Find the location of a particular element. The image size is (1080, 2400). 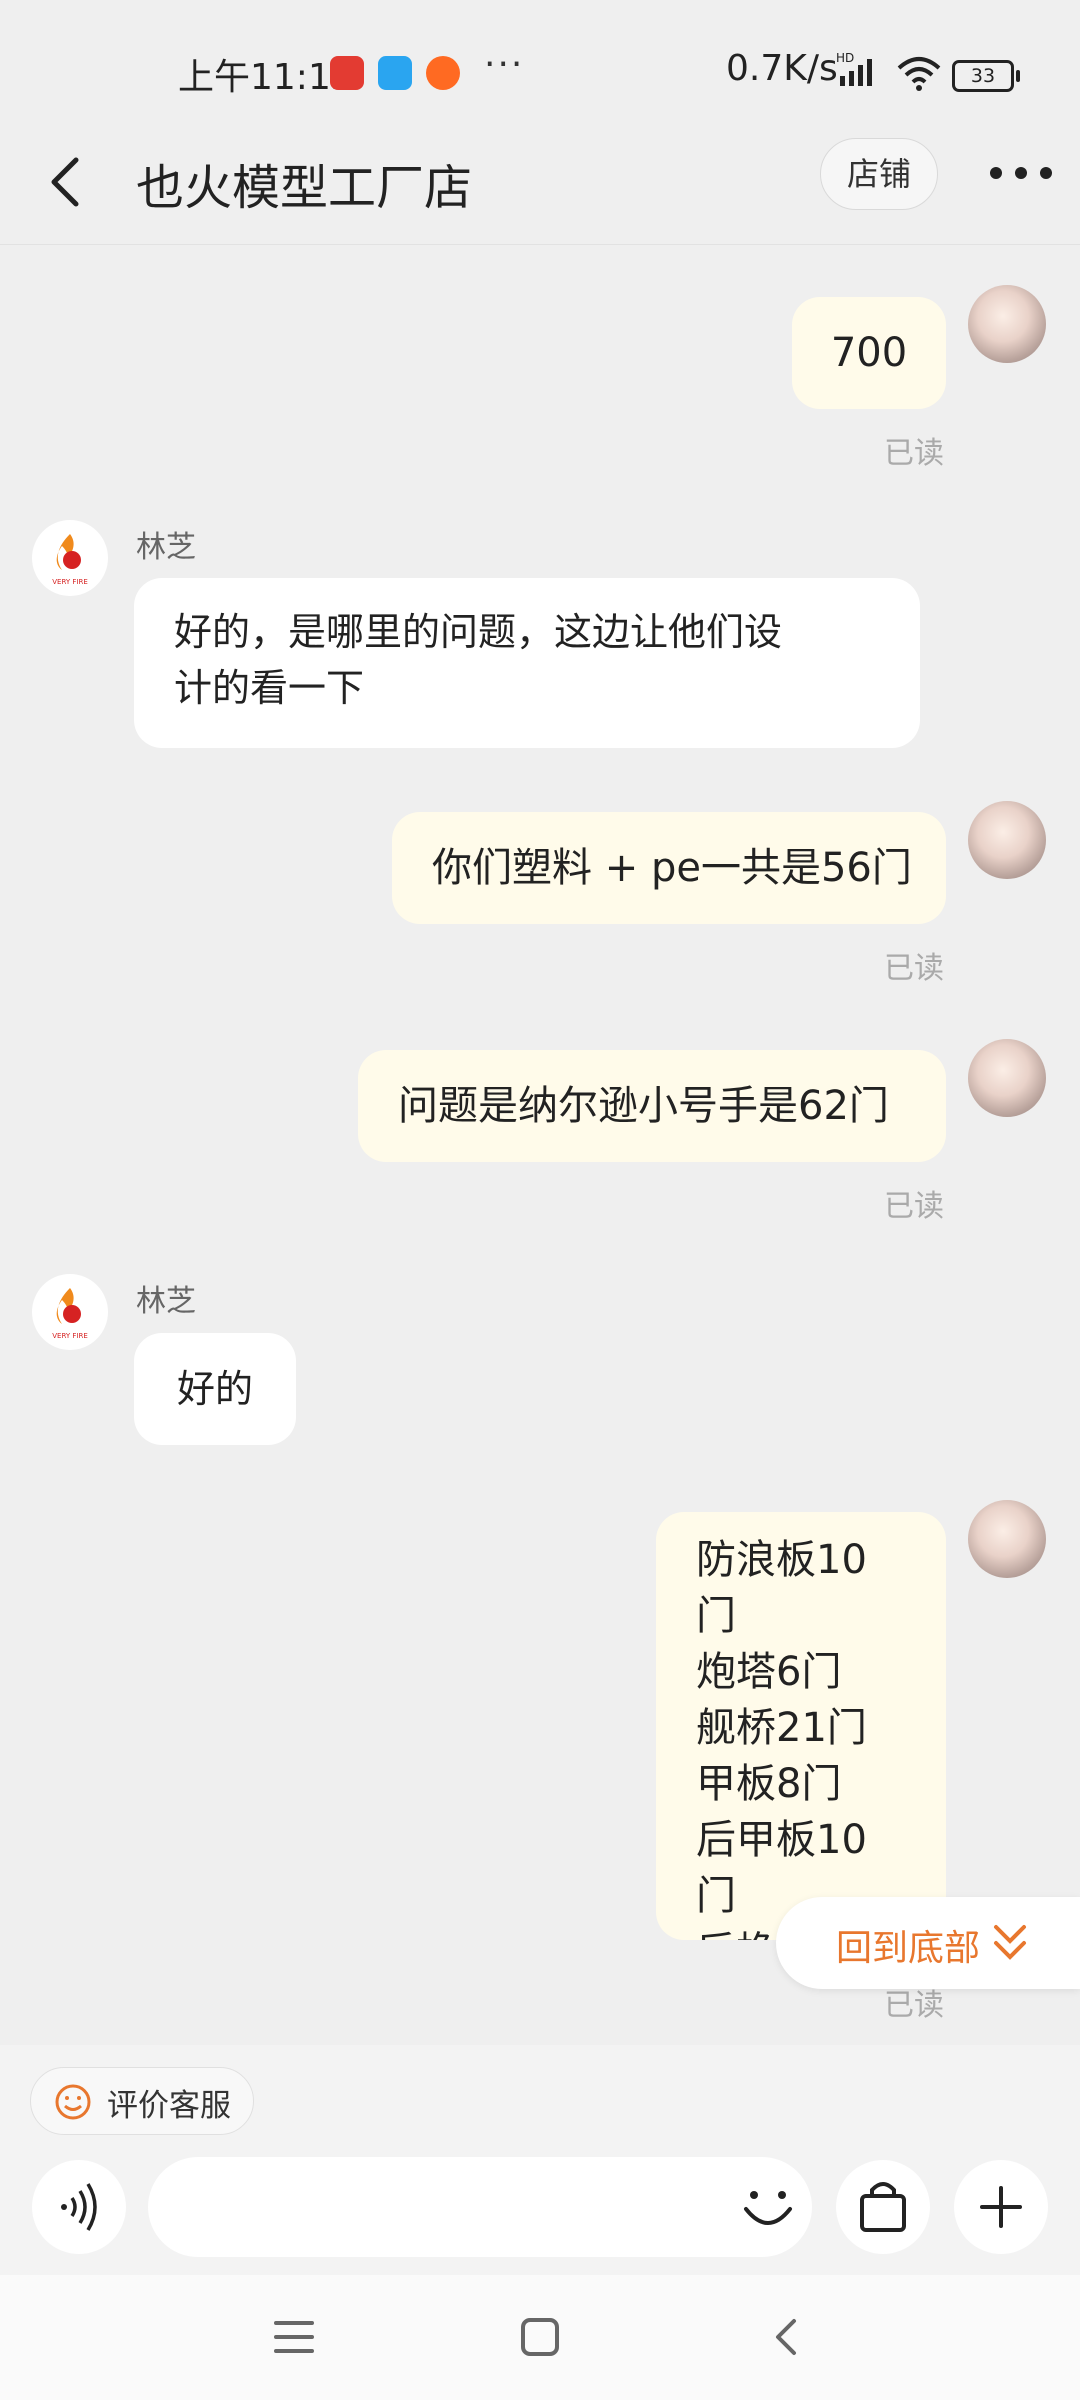

message-bubble: 问题是纳尔逊小号手是62门 is located at coordinates (652, 1106).